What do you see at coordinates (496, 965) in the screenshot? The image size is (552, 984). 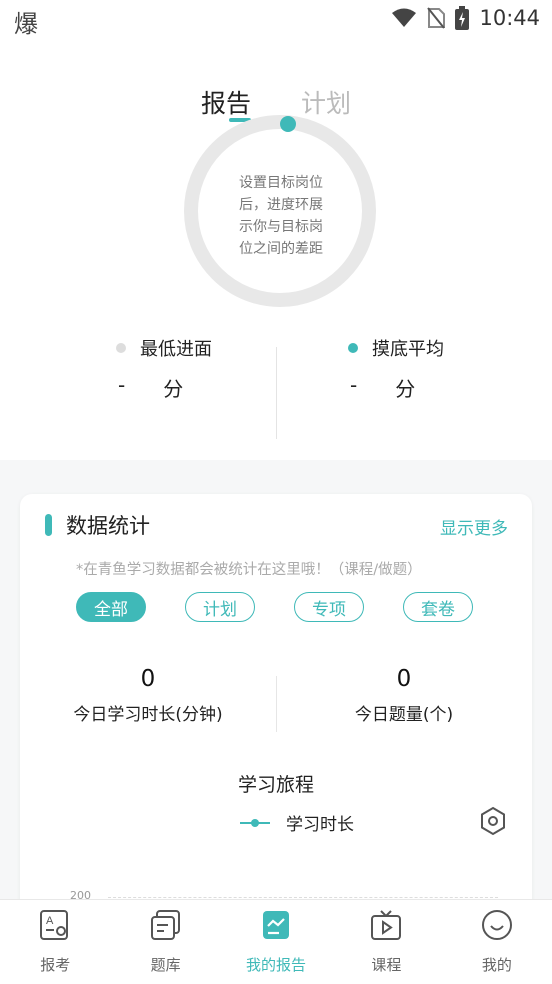 I see `nav-label: 我的` at bounding box center [496, 965].